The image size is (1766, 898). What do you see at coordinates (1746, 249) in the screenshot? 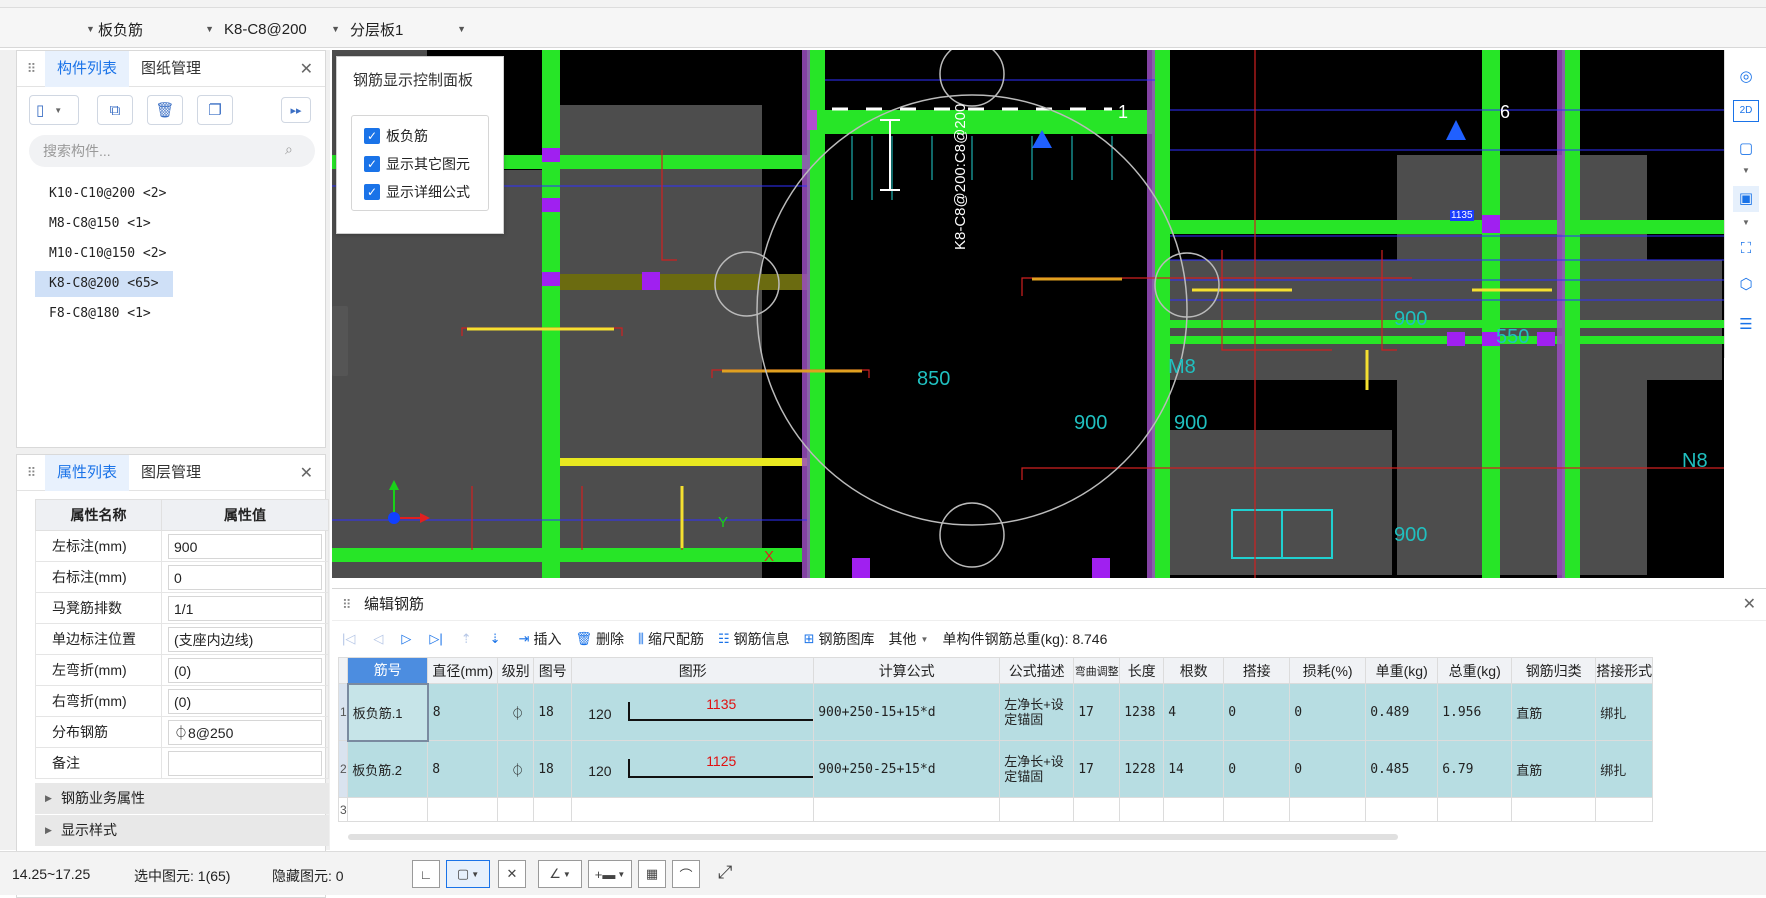
I see `fullscreen-icon: ⛶` at bounding box center [1746, 249].